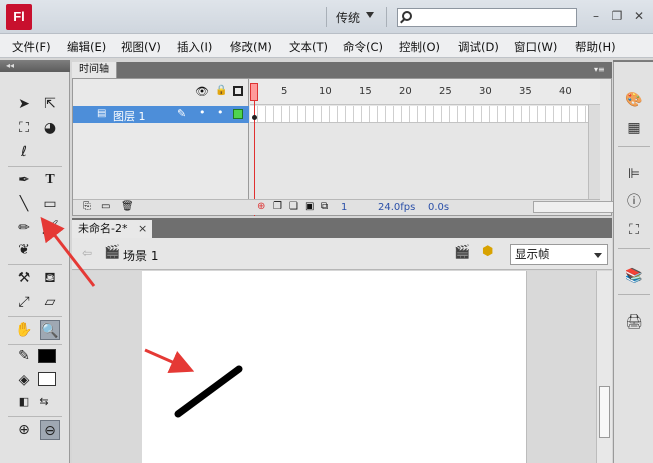 Image resolution: width=653 pixels, height=463 pixels. Describe the element at coordinates (50, 180) in the screenshot. I see `text-tool-icon: T` at that location.